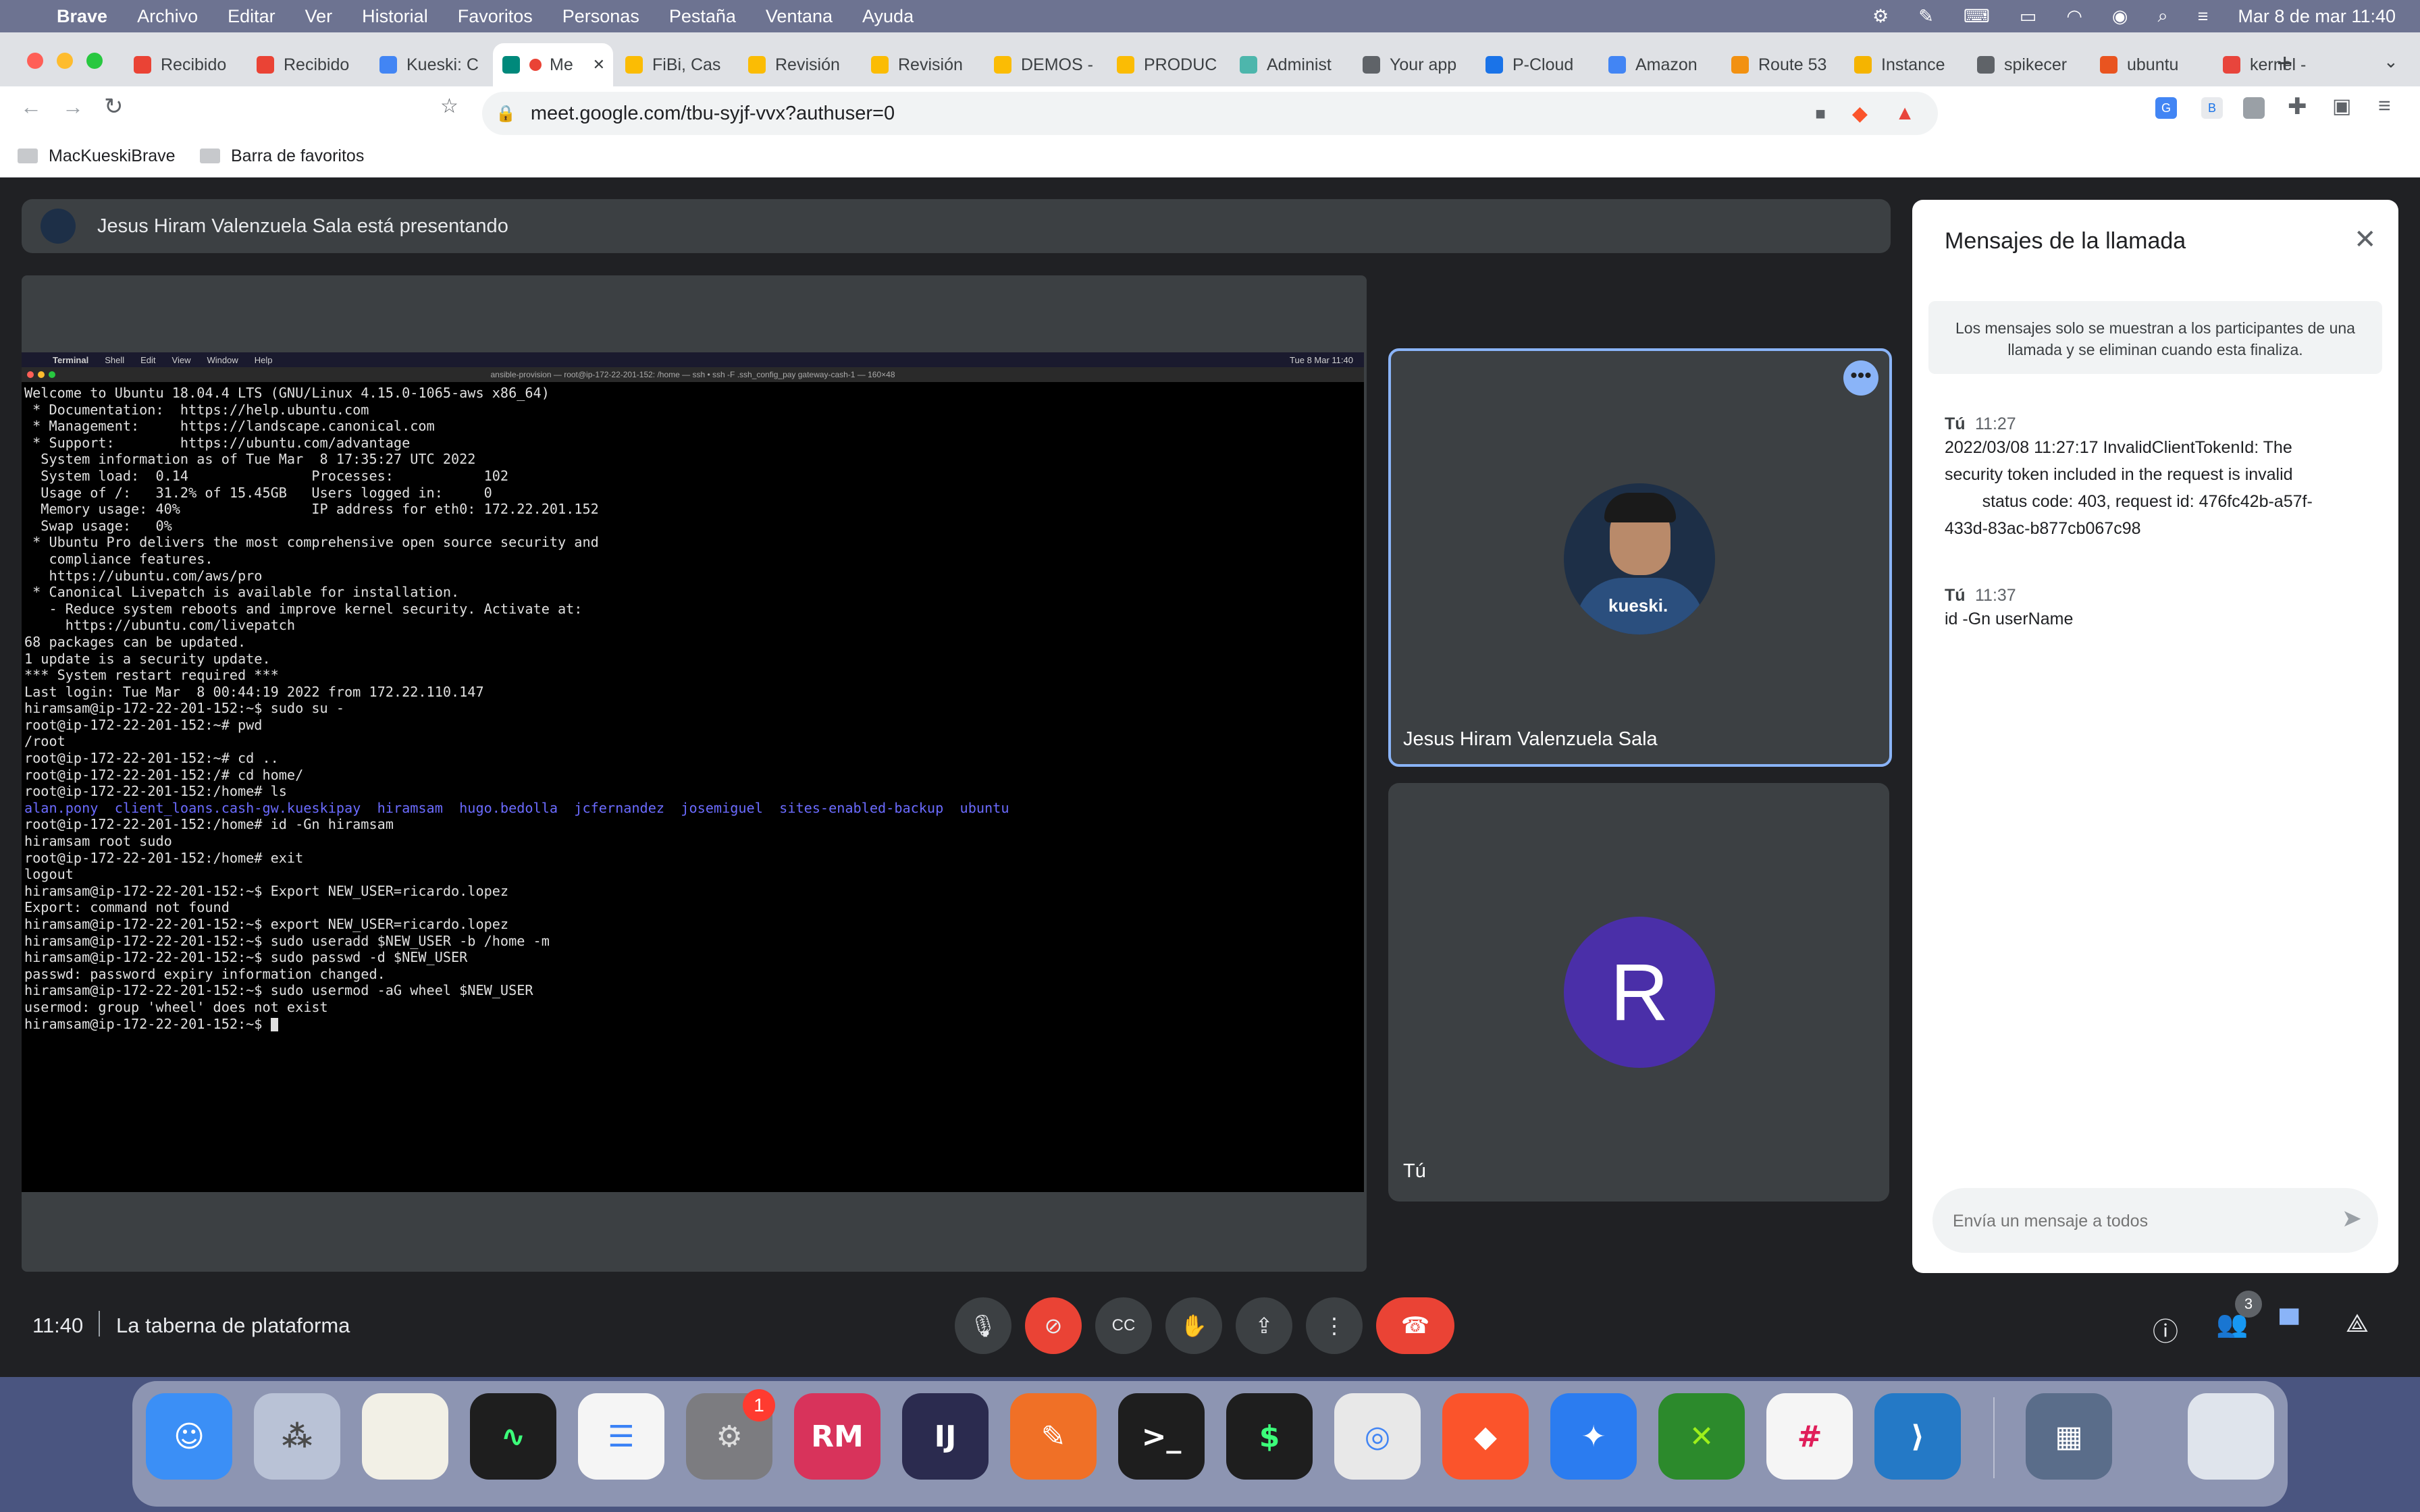 This screenshot has height=1512, width=2420. What do you see at coordinates (1977, 16) in the screenshot?
I see `keyboard-icon: ⌨` at bounding box center [1977, 16].